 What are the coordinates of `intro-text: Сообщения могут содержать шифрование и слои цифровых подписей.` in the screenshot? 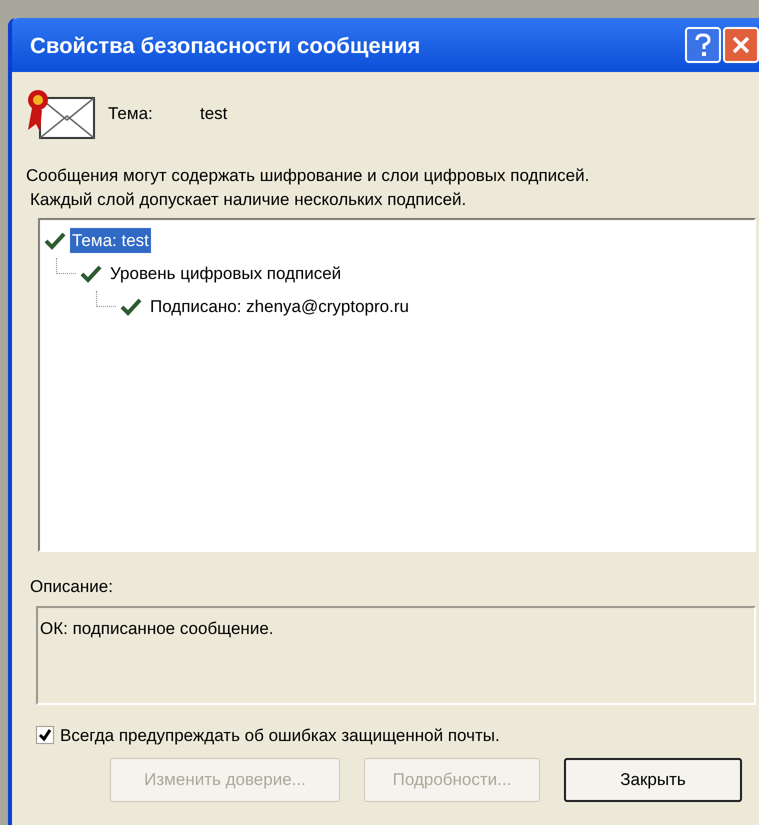 It's located at (308, 176).